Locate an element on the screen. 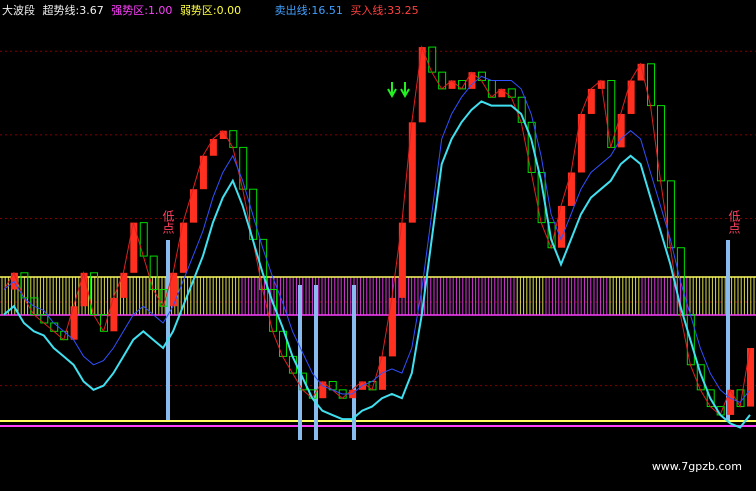  legend-item-strong-value: 1.00 is located at coordinates (160, 10).